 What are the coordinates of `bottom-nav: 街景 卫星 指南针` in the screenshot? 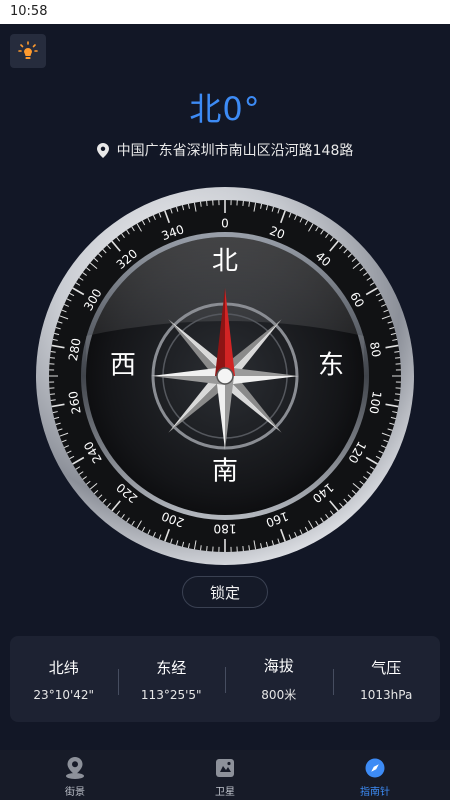 It's located at (225, 775).